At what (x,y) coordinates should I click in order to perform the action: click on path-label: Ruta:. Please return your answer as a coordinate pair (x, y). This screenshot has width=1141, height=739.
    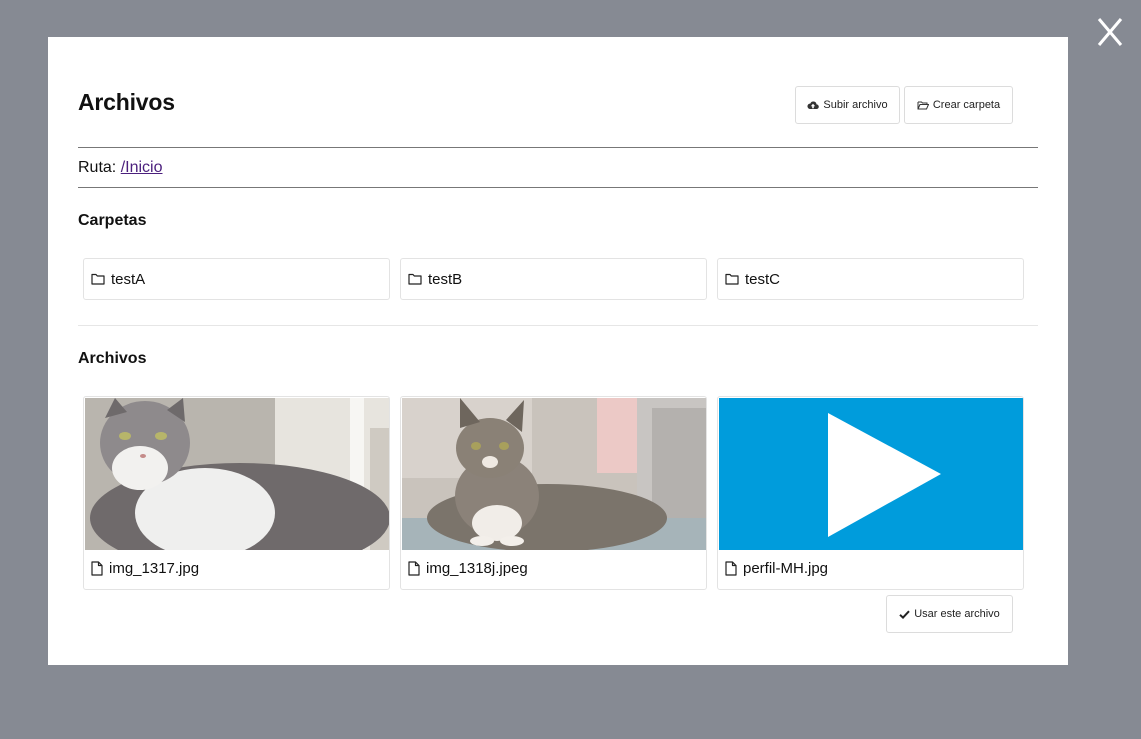
    Looking at the image, I should click on (97, 167).